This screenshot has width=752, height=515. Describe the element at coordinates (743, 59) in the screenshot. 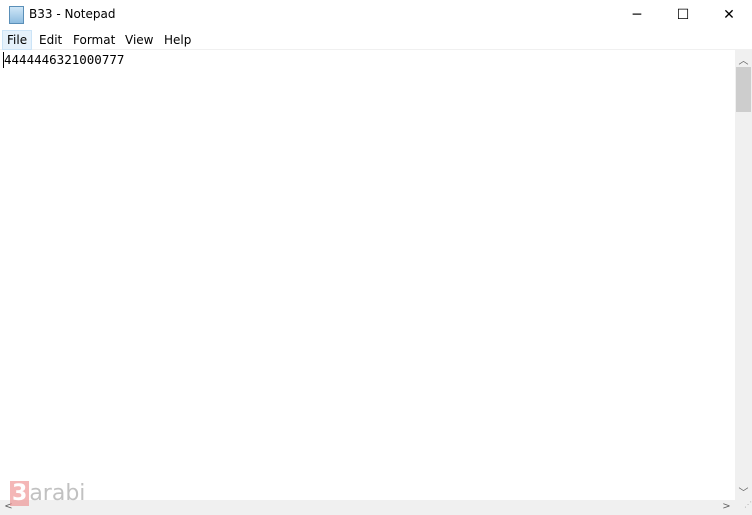

I see `scroll-up-icon: ︿` at that location.